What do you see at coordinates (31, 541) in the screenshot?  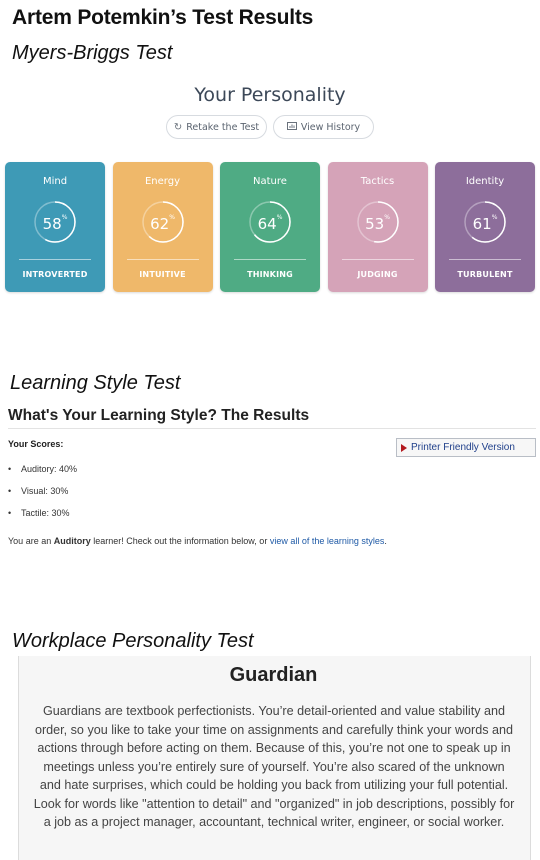 I see `summary-prefix: You are an` at bounding box center [31, 541].